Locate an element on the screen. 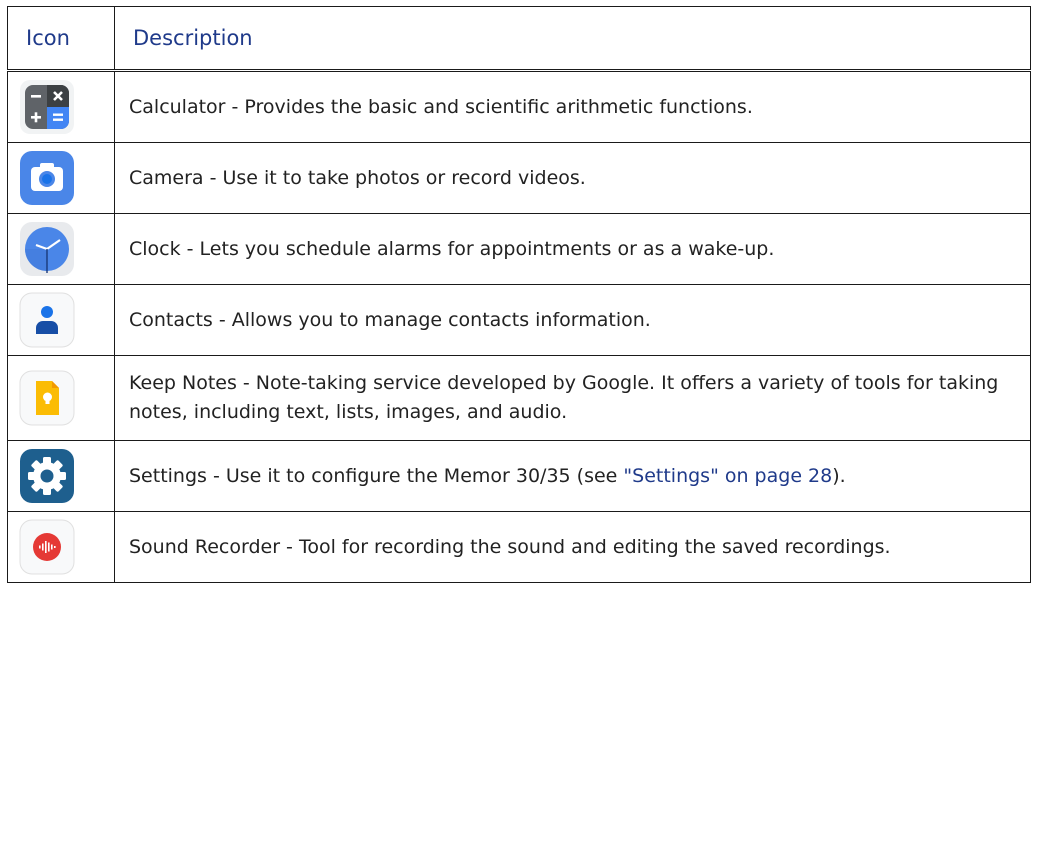 The height and width of the screenshot is (861, 1043). camera-icon is located at coordinates (47, 178).